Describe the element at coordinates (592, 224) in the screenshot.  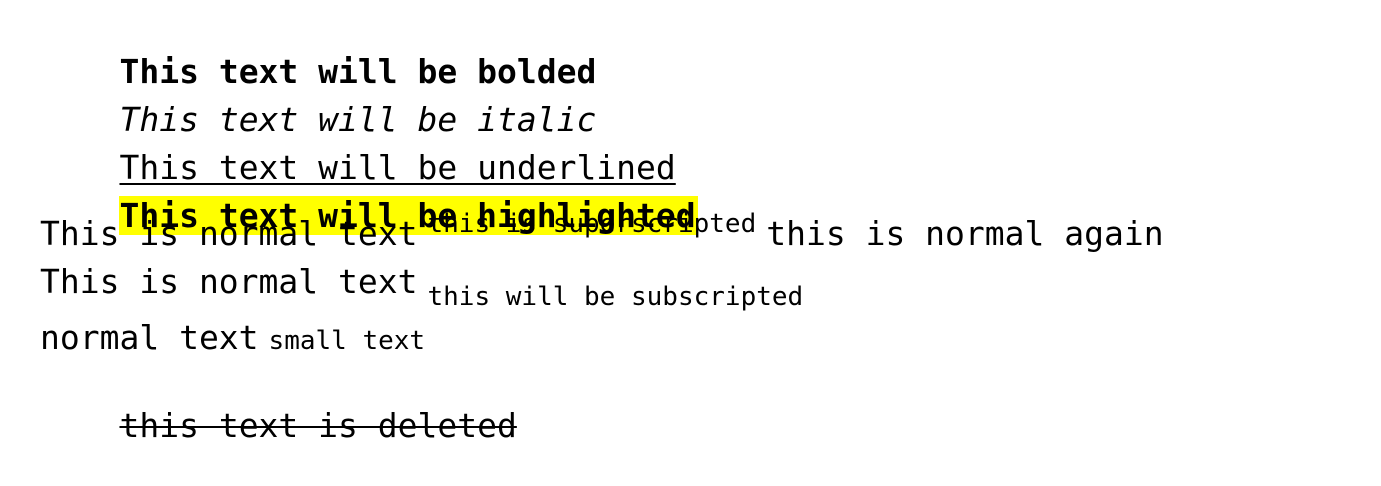
I see `superscript-text: this is superscripted` at that location.